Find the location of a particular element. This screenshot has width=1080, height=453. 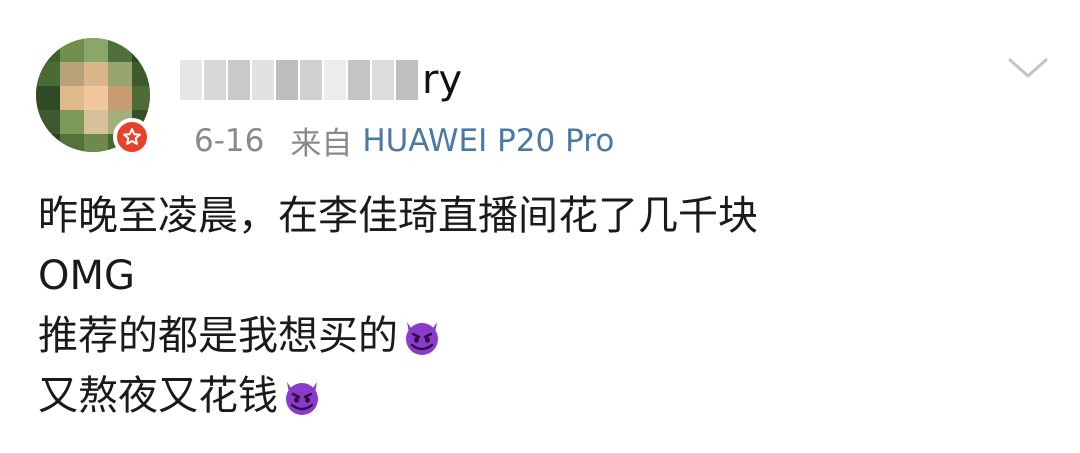

star-icon is located at coordinates (132, 136).